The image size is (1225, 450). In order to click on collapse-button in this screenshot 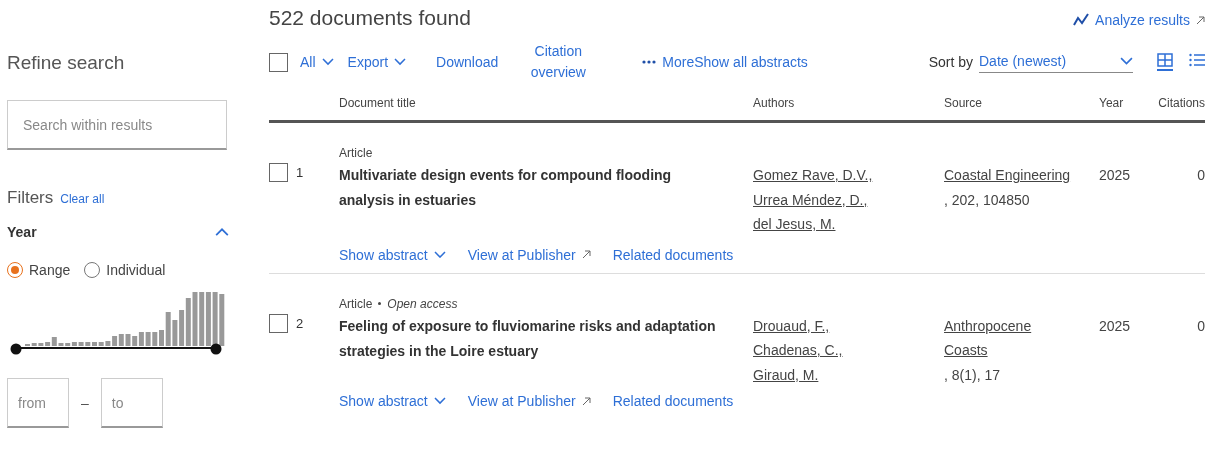, I will do `click(222, 232)`.